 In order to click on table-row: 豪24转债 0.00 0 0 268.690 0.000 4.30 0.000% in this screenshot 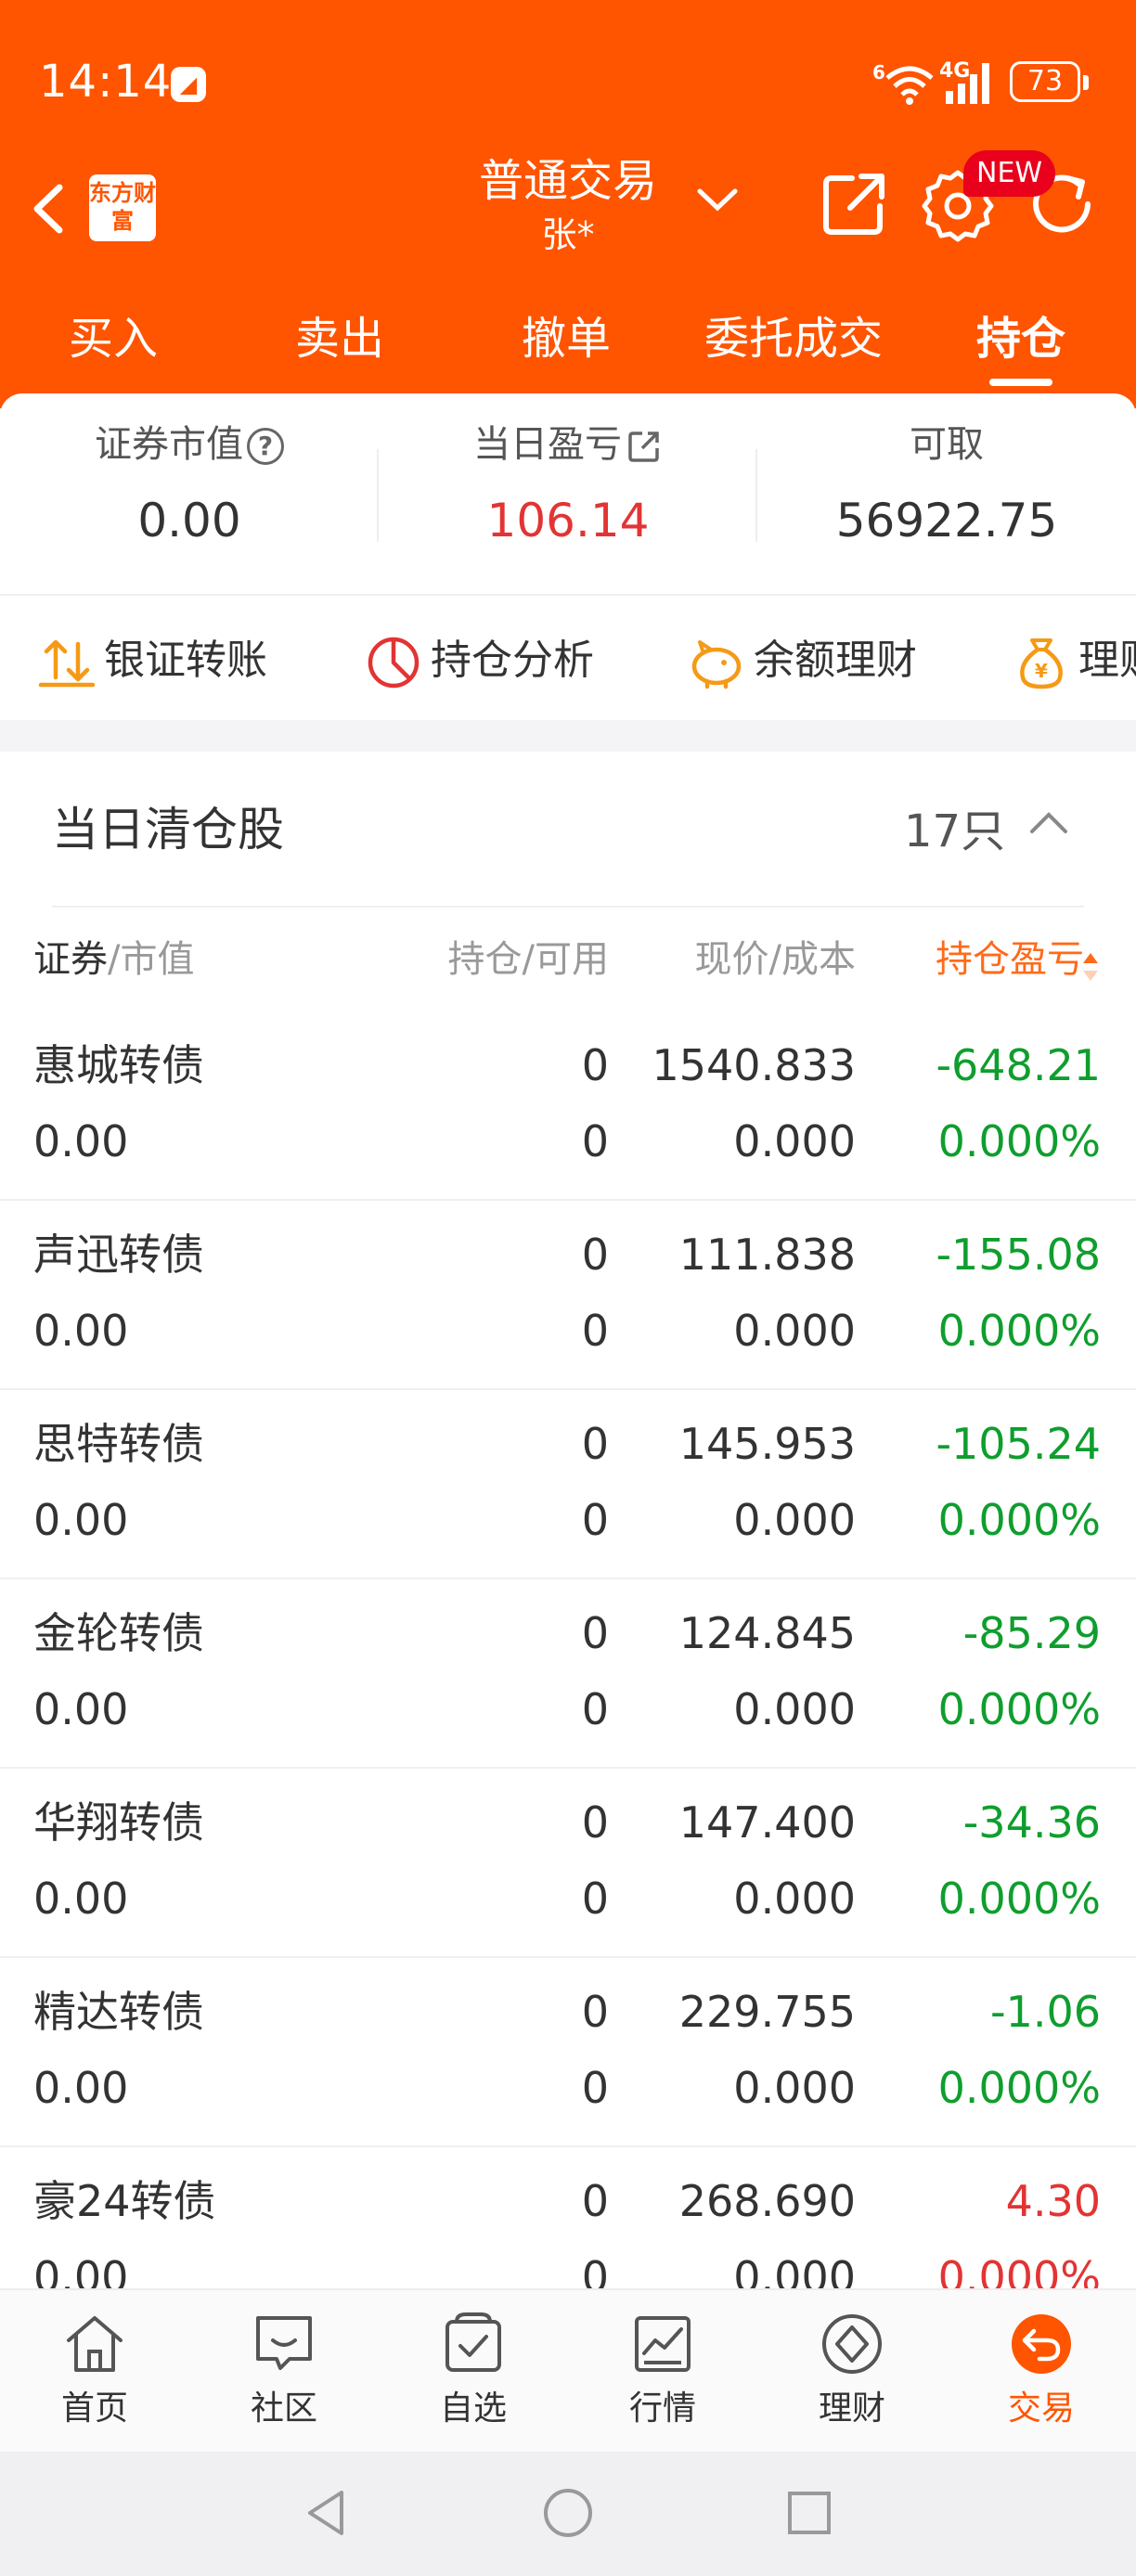, I will do `click(568, 2219)`.